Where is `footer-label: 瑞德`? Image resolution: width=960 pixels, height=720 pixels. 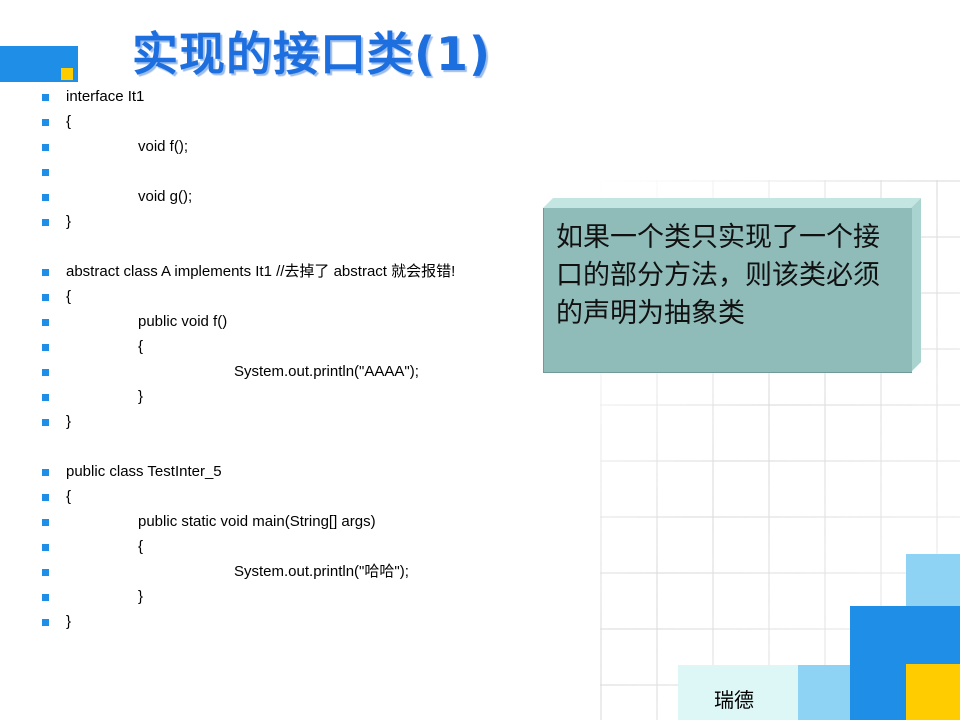
footer-label: 瑞德 is located at coordinates (734, 700).